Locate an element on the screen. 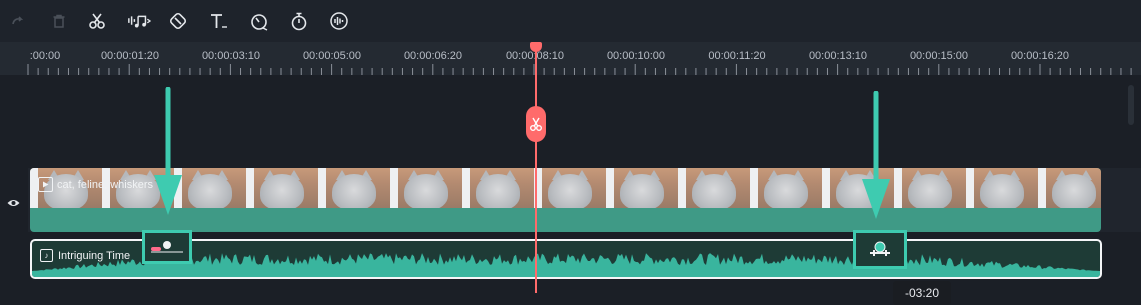 This screenshot has width=1141, height=305. audio-clip-name: Intriguing Time is located at coordinates (94, 255).